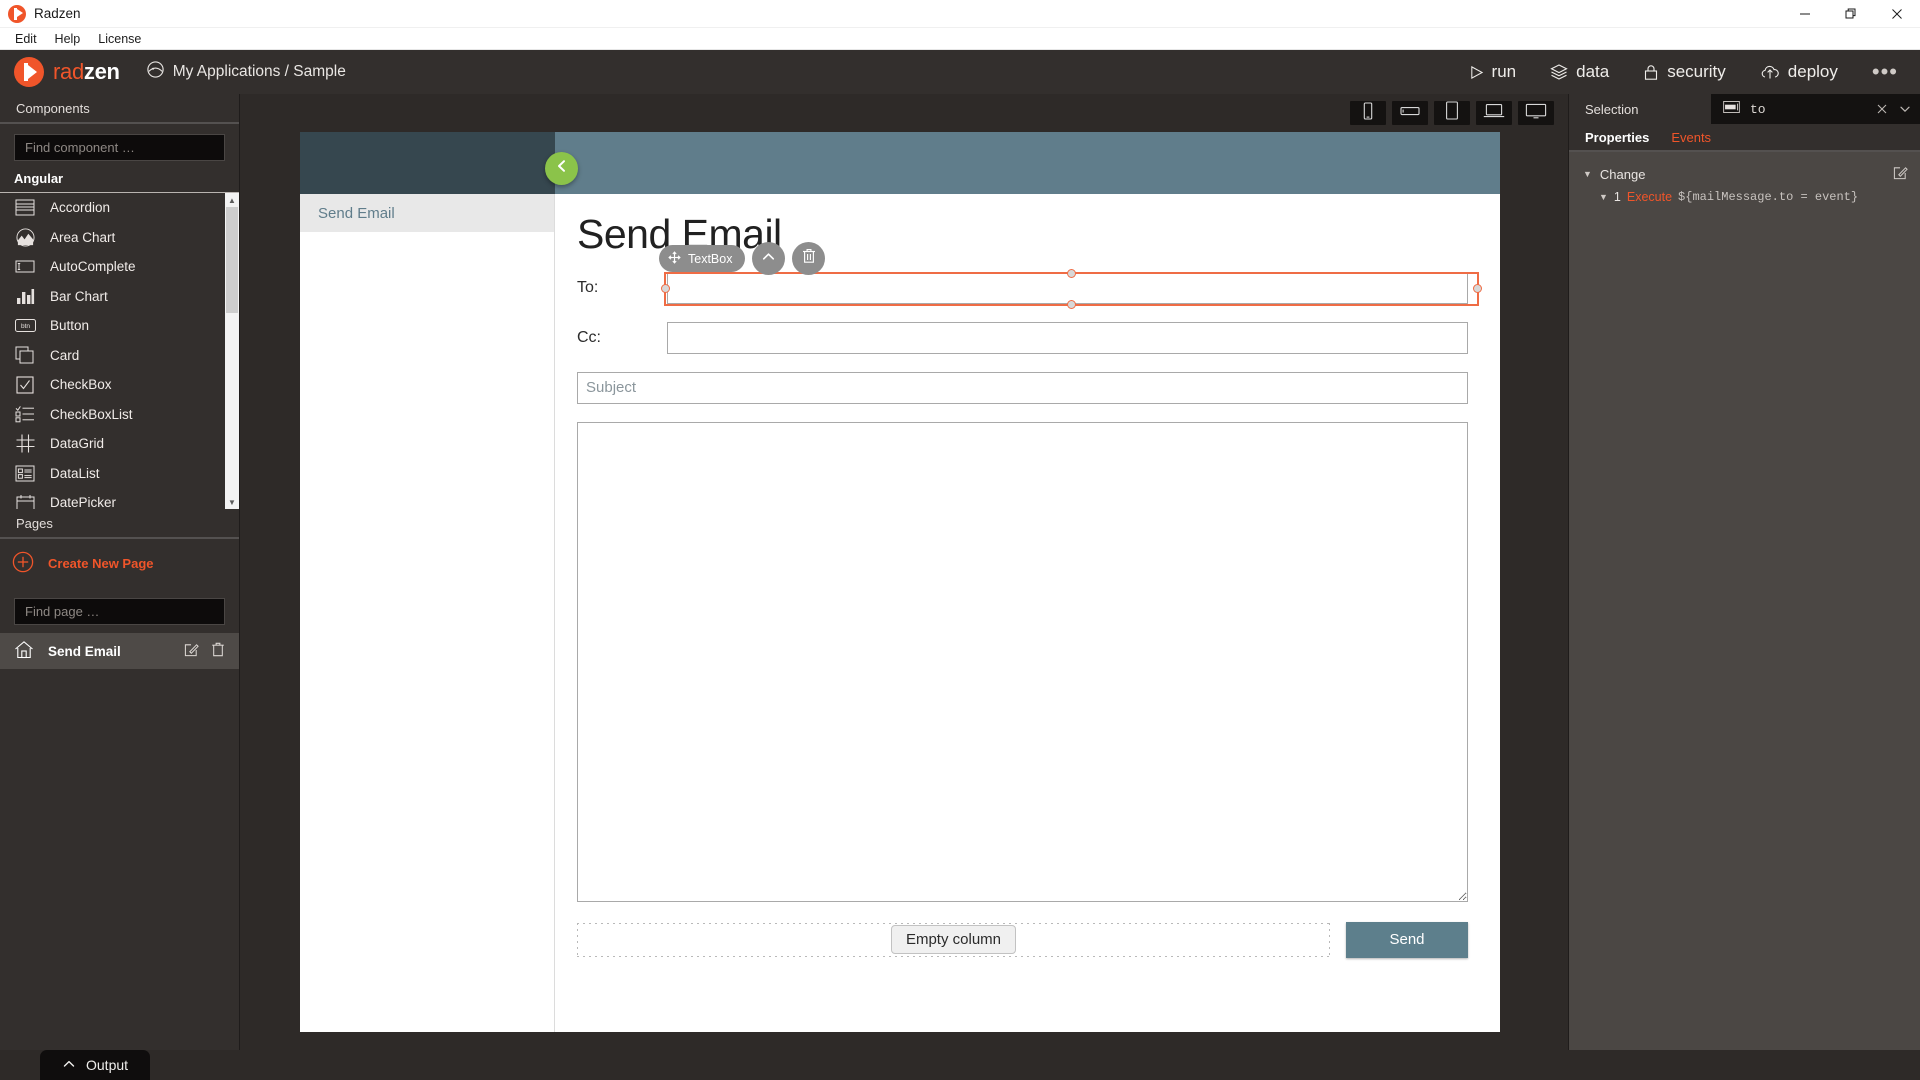 The height and width of the screenshot is (1080, 1920). I want to click on chevron-left-icon, so click(562, 168).